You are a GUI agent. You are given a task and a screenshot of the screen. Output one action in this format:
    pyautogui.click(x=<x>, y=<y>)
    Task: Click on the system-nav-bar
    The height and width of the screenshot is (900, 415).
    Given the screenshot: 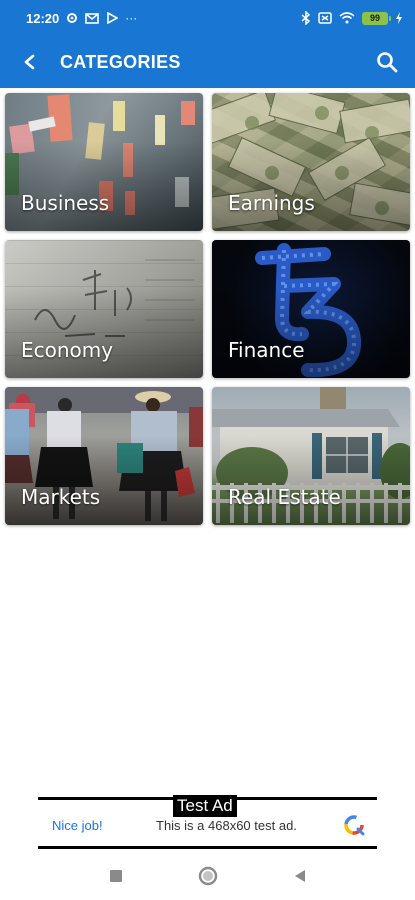 What is the action you would take?
    pyautogui.click(x=207, y=876)
    